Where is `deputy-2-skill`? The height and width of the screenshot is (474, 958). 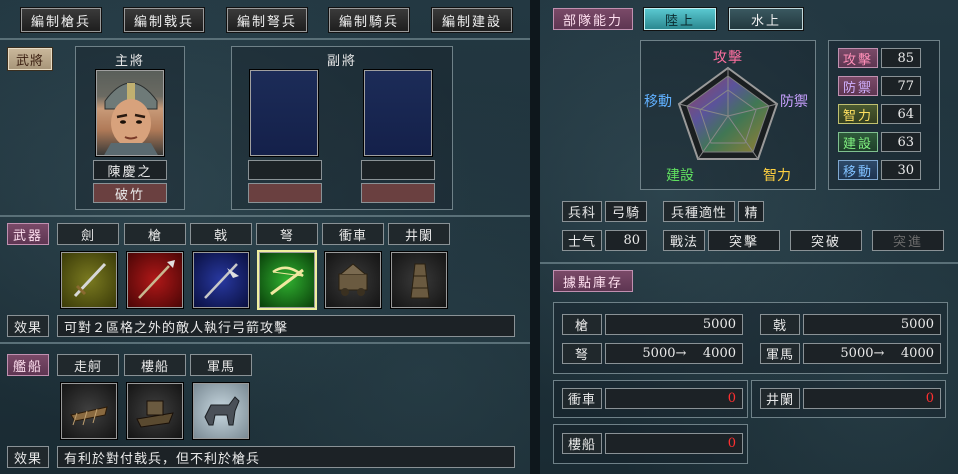 deputy-2-skill is located at coordinates (398, 193).